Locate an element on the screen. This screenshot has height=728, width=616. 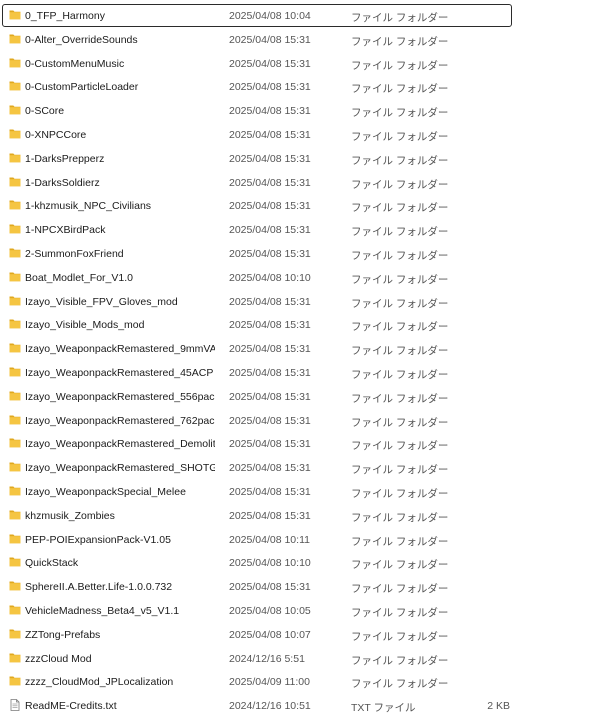
folder-row: 0-XNPCCore 2025/04/08 15:31 ファイル フォルダー is located at coordinates (308, 135).